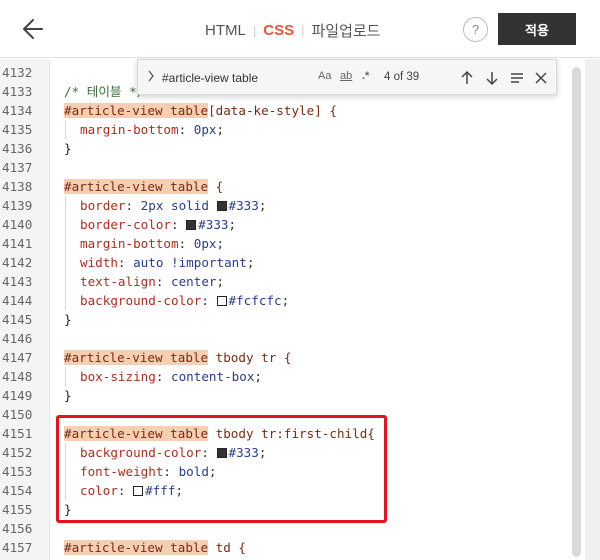  What do you see at coordinates (278, 30) in the screenshot?
I see `tab-css: CSS` at bounding box center [278, 30].